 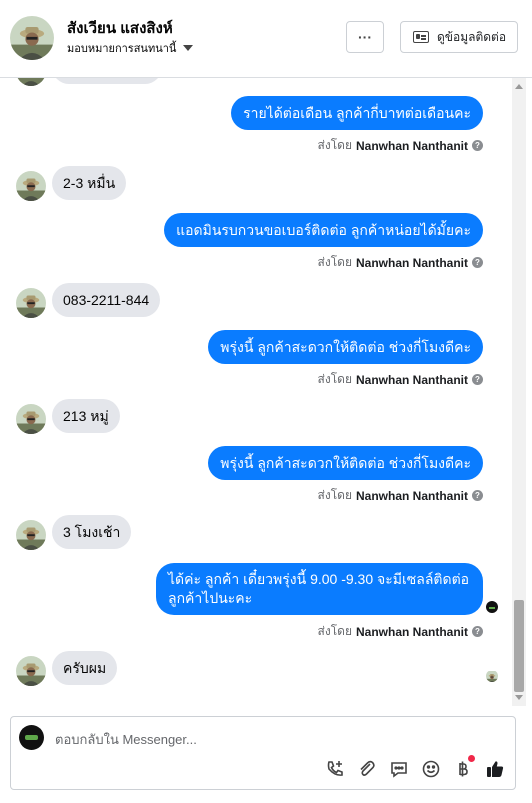 What do you see at coordinates (335, 769) in the screenshot?
I see `call-add-icon` at bounding box center [335, 769].